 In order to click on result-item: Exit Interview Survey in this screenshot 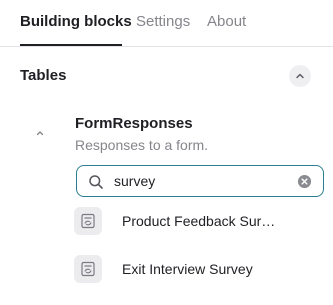, I will do `click(199, 270)`.